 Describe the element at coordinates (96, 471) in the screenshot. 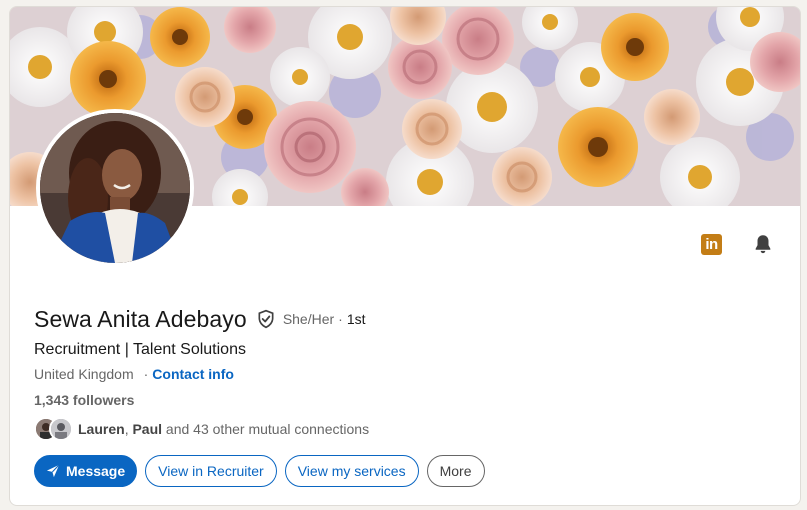

I see `message-button-label: Message` at that location.